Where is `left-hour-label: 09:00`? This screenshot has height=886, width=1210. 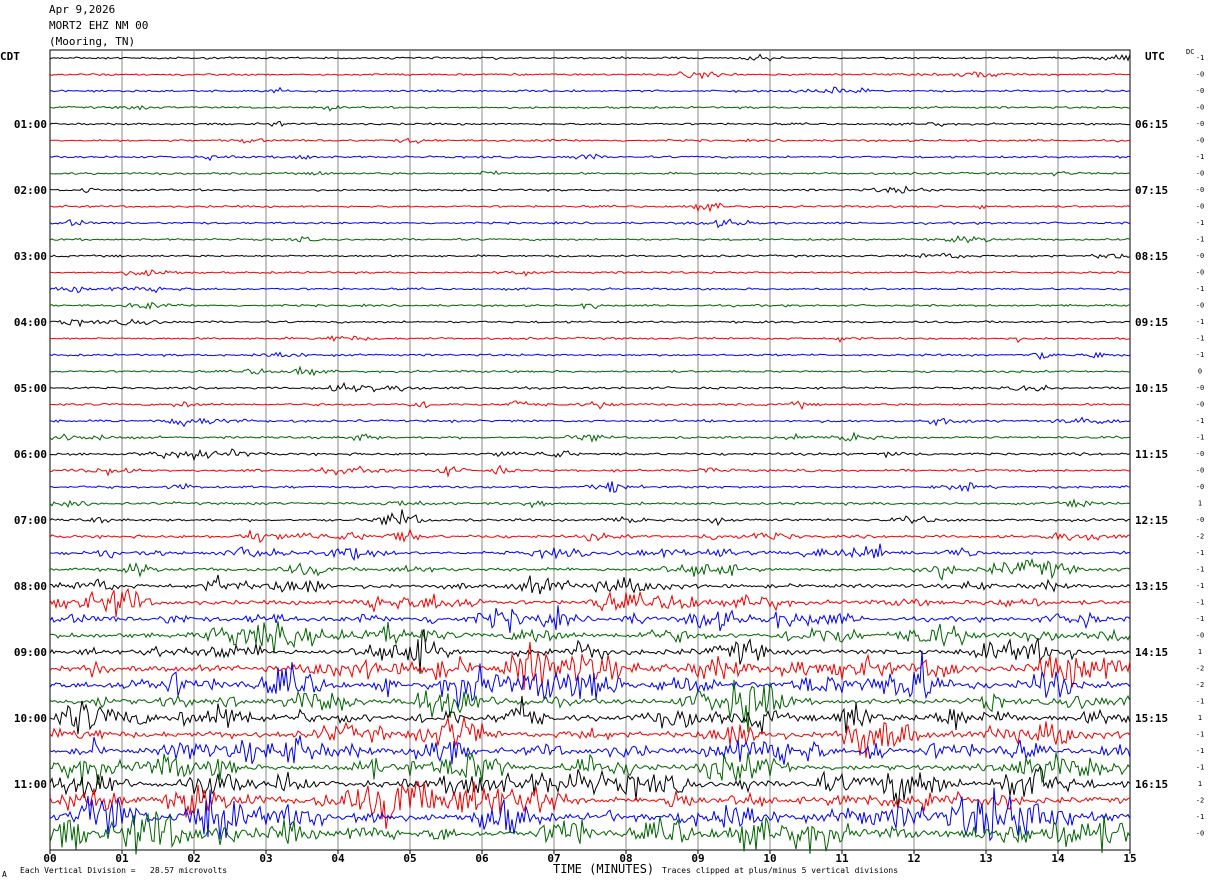
left-hour-label: 09:00 is located at coordinates (30, 652).